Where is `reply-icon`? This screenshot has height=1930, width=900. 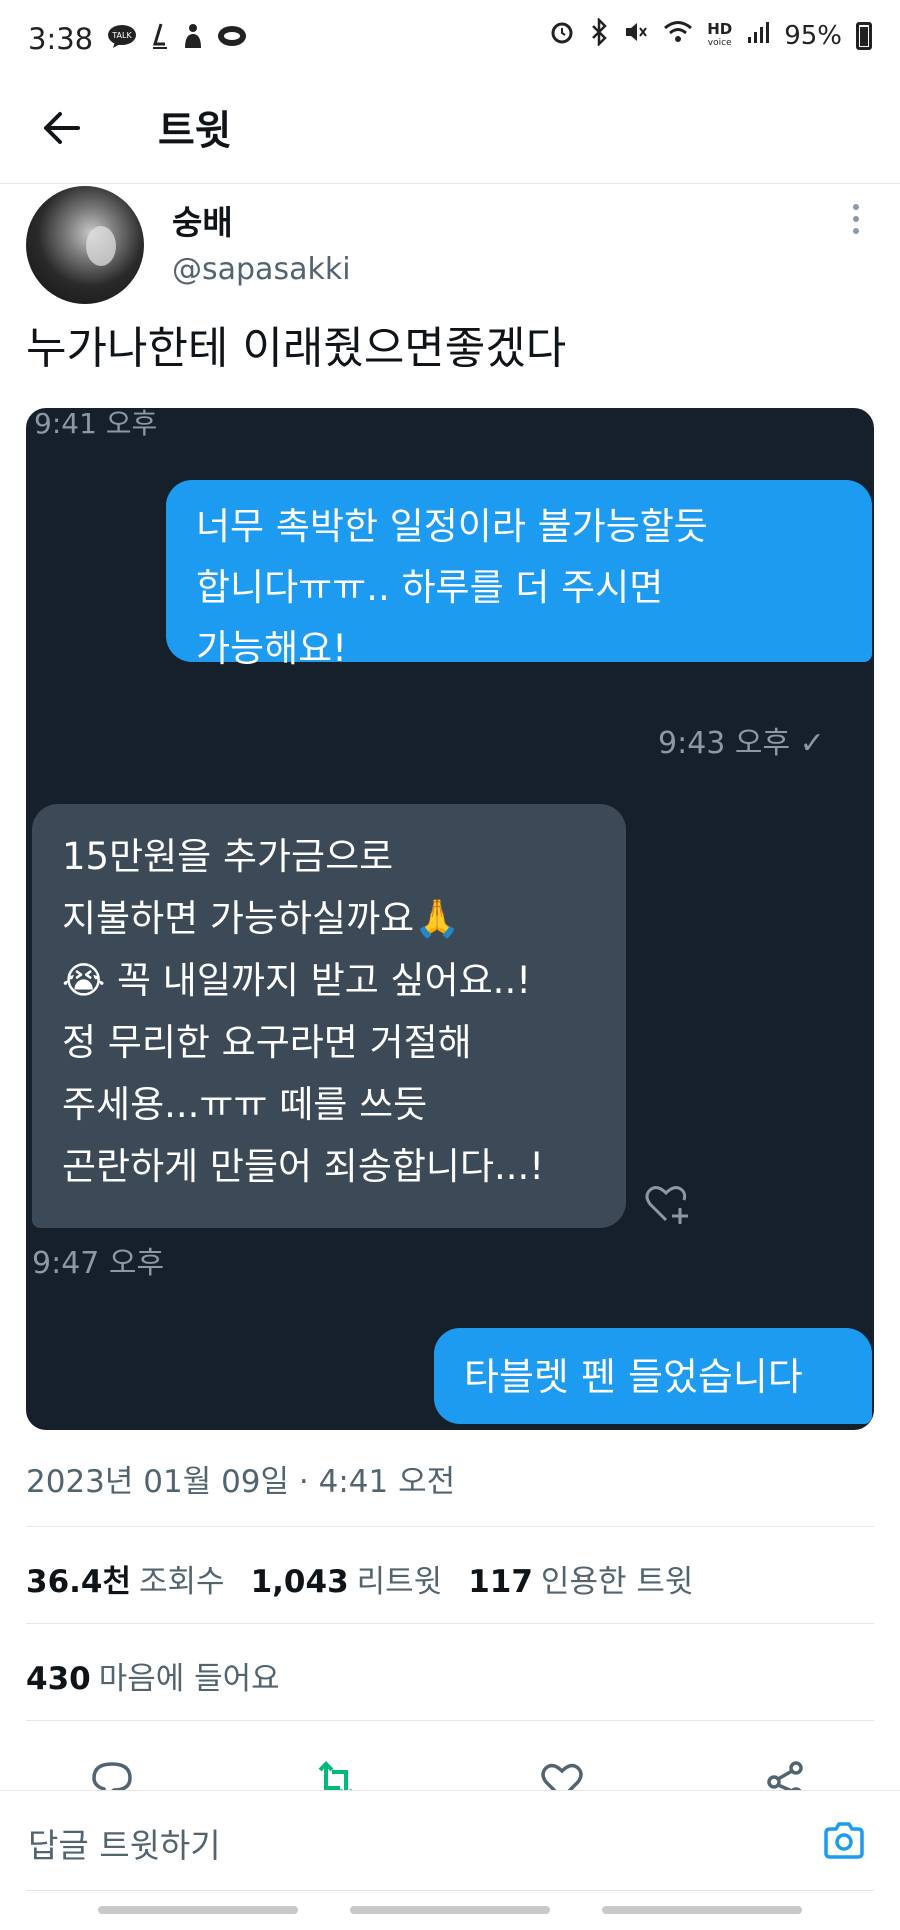
reply-icon is located at coordinates (112, 1773).